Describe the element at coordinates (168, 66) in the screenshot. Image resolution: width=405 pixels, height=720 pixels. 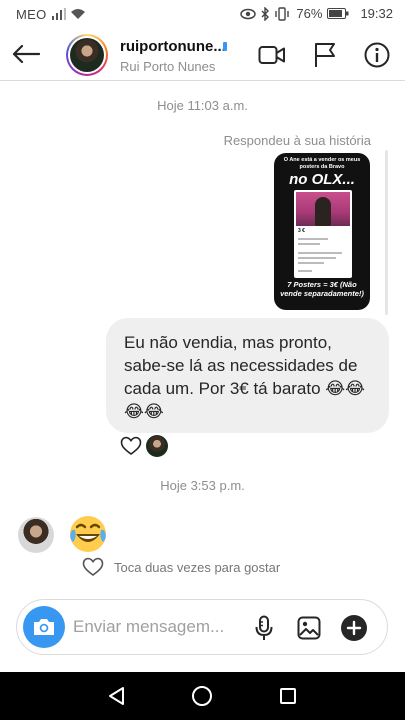
I see `full-name: Rui Porto Nunes` at that location.